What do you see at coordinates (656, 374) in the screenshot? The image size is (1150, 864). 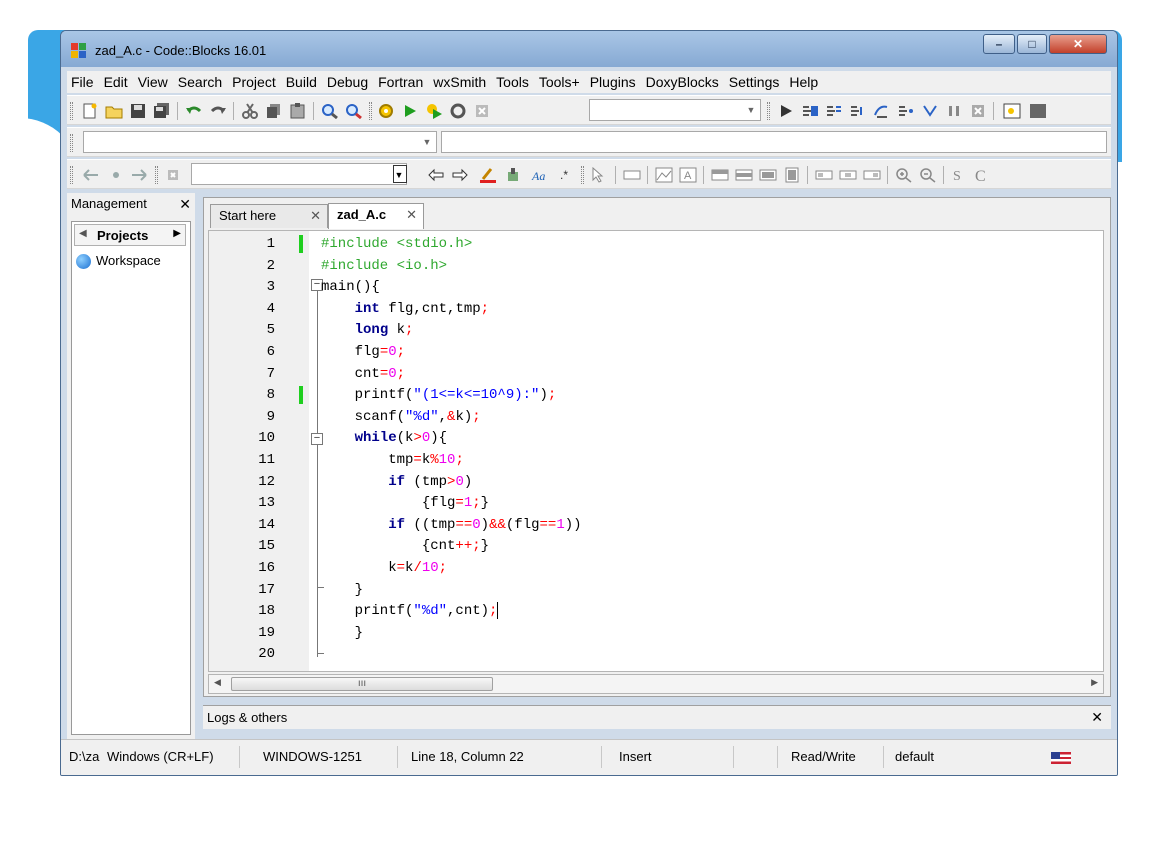 I see `code-line: 7 cnt=0;` at bounding box center [656, 374].